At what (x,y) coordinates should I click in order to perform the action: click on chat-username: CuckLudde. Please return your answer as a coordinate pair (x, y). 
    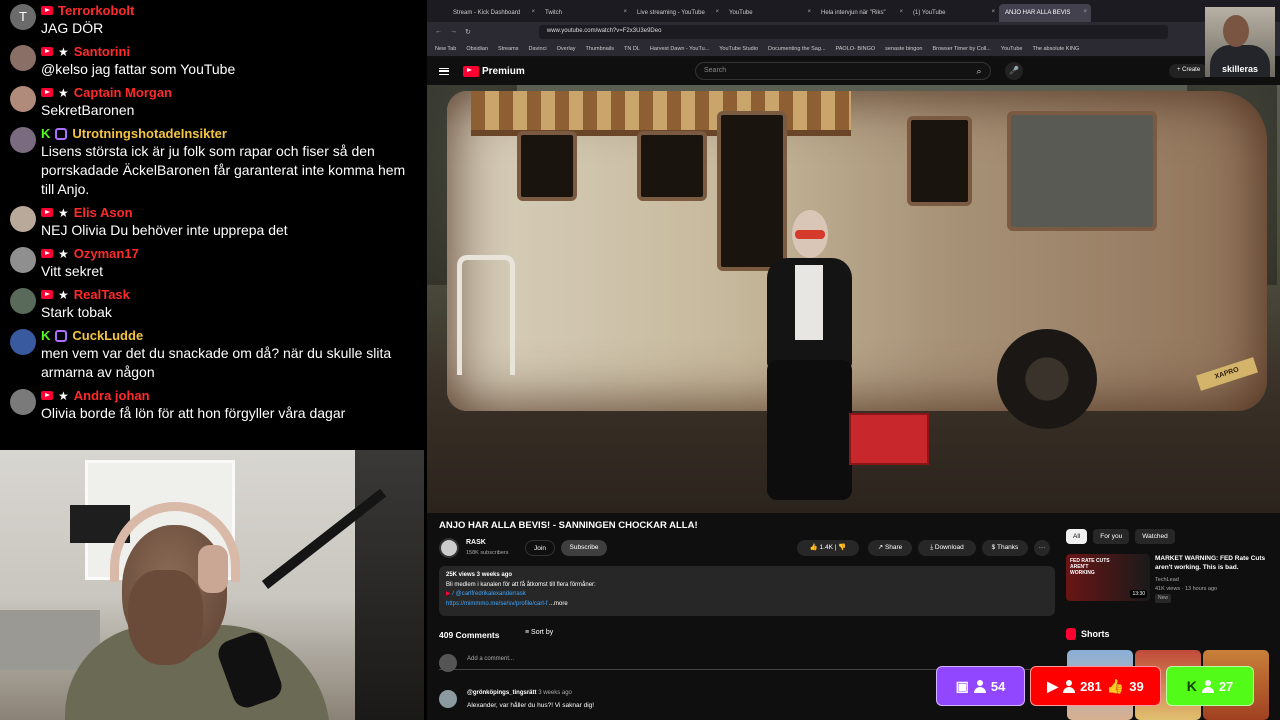
    Looking at the image, I should click on (107, 335).